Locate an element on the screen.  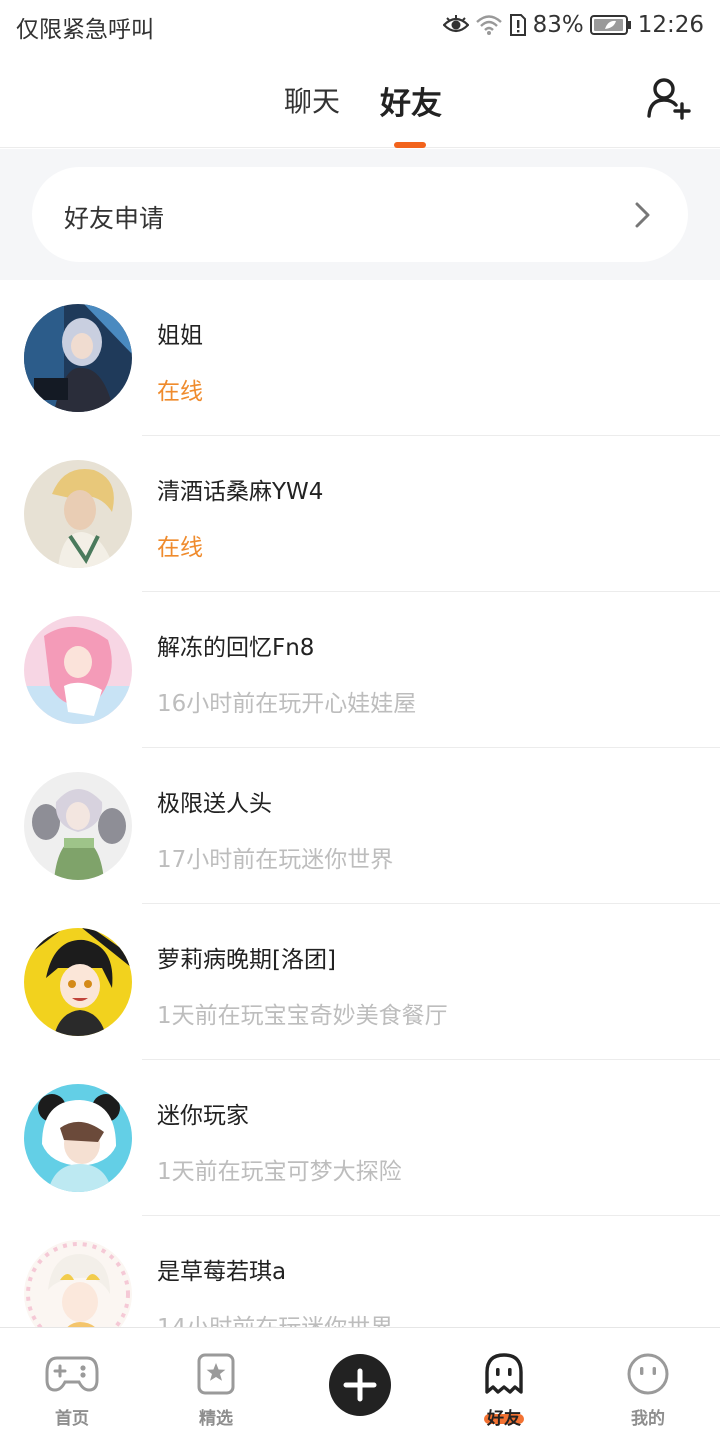
header: 聊天 好友 is located at coordinates (360, 99).